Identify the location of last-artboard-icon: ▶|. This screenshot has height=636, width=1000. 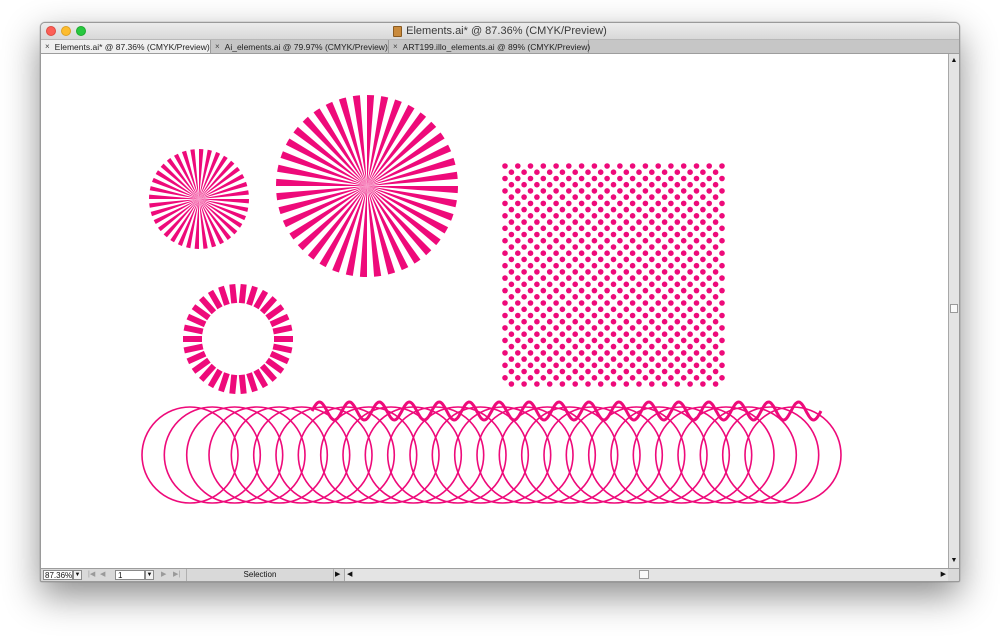
(176, 575).